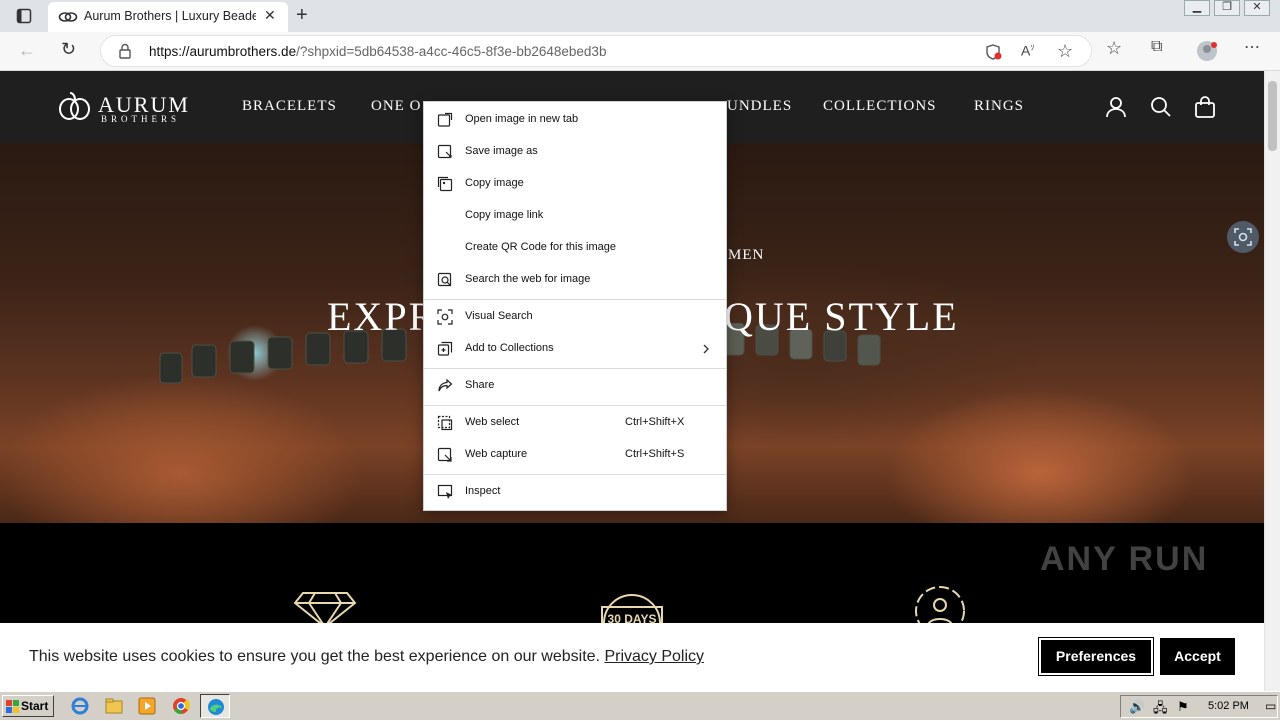  What do you see at coordinates (1156, 47) in the screenshot?
I see `collections-toolbar-icon: ⧉` at bounding box center [1156, 47].